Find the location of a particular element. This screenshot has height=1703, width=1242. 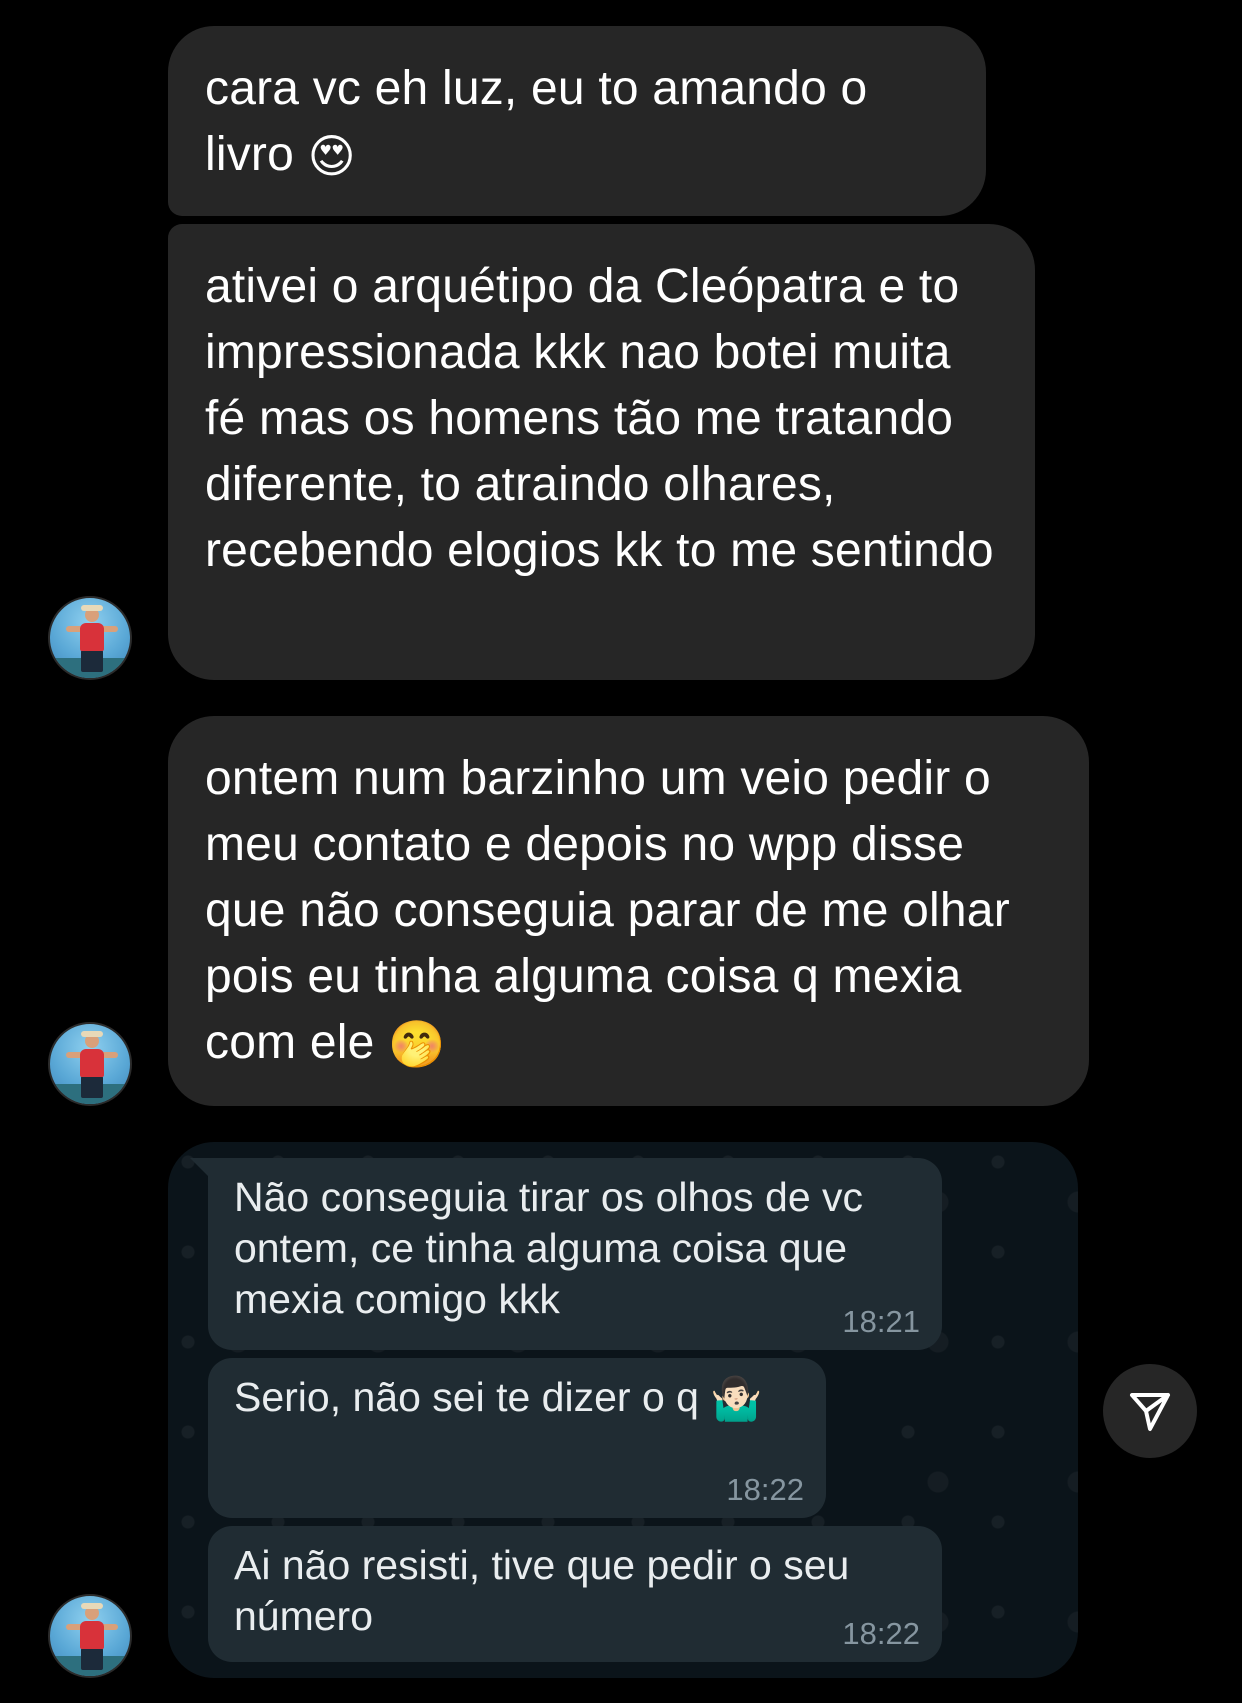

message-text: cara vc eh luz, eu to amando o livro is located at coordinates (536, 121).